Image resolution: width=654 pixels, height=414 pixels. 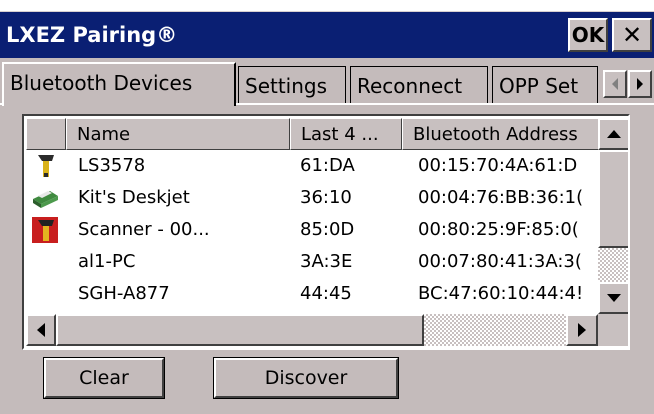 What do you see at coordinates (501, 293) in the screenshot?
I see `device-address: BC:47:60:10:44:4!` at bounding box center [501, 293].